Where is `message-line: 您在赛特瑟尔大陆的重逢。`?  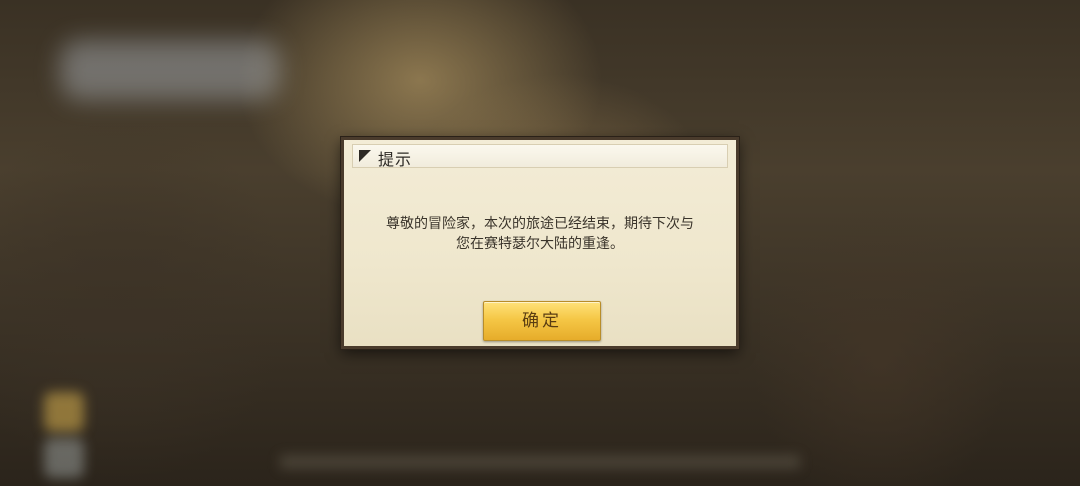
message-line: 您在赛特瑟尔大陆的重逢。 is located at coordinates (540, 244).